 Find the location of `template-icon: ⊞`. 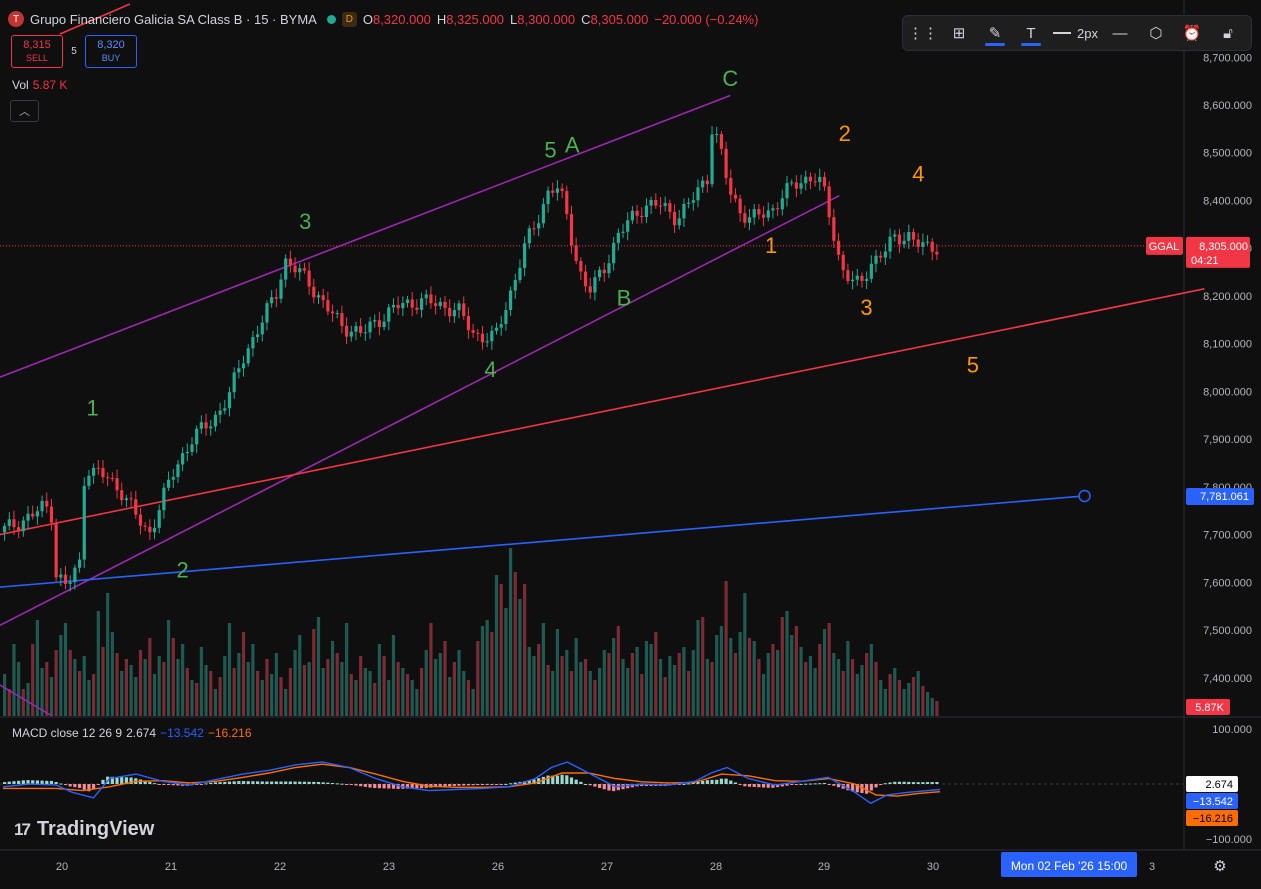

template-icon: ⊞ is located at coordinates (959, 33).